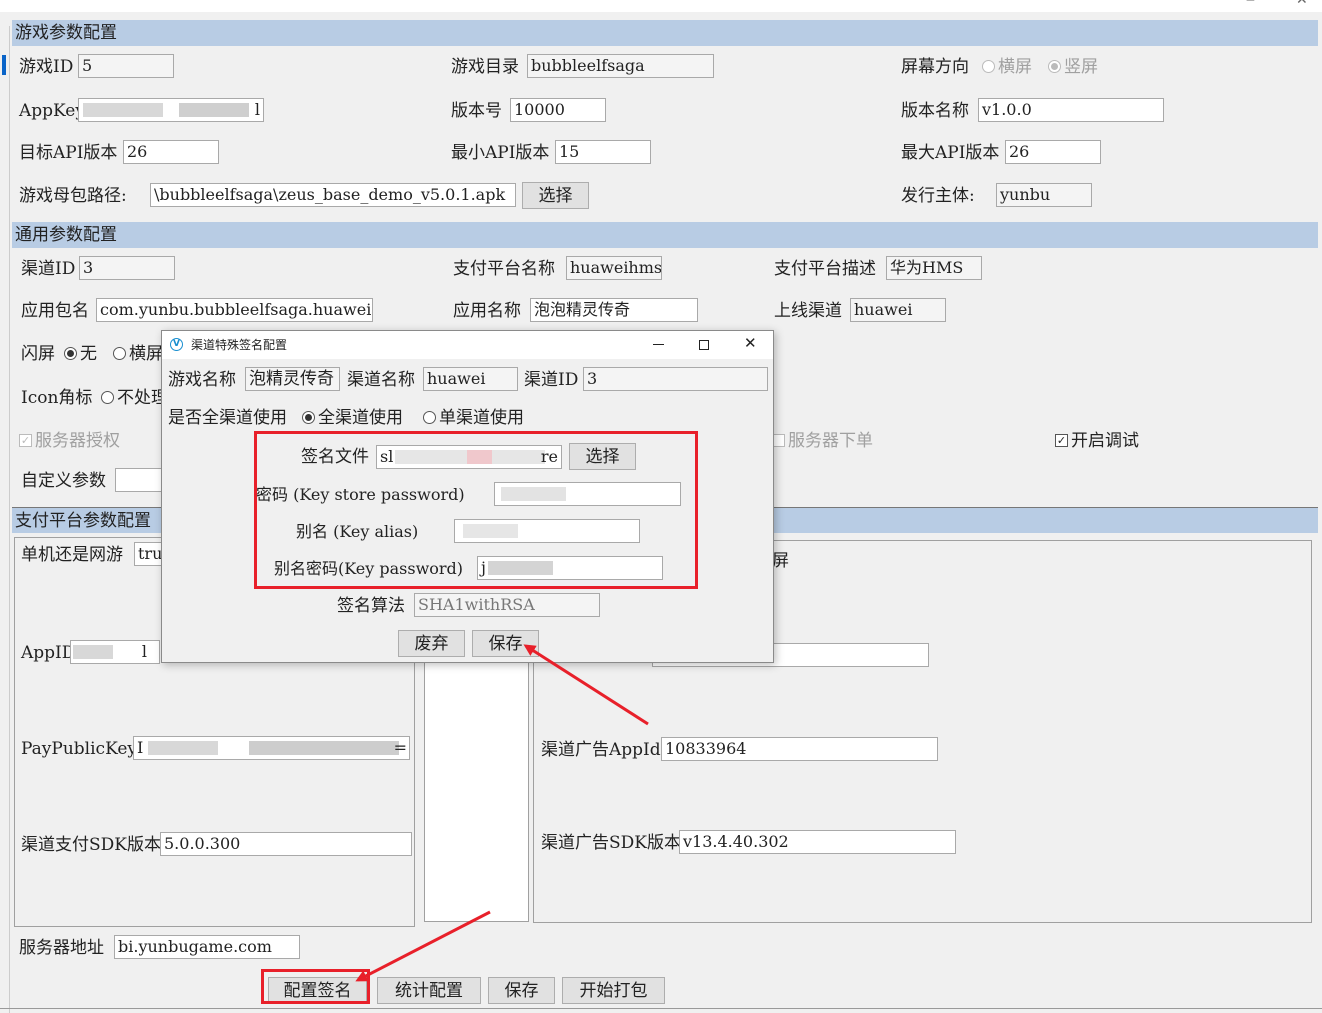 This screenshot has width=1322, height=1013. I want to click on annotation-arrow-to-config-sign, so click(423, 946).